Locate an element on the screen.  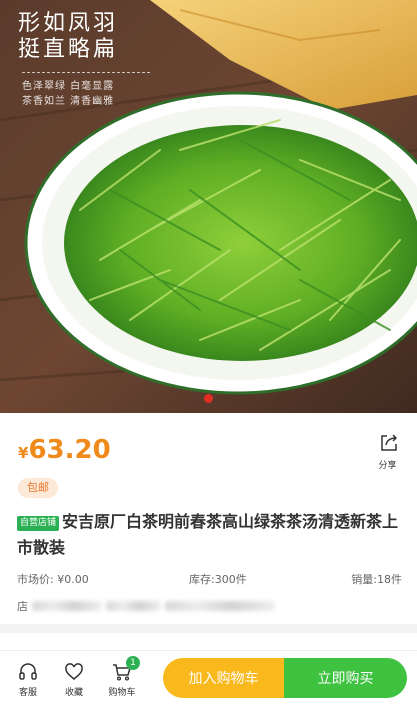
headset-icon is located at coordinates (28, 671).